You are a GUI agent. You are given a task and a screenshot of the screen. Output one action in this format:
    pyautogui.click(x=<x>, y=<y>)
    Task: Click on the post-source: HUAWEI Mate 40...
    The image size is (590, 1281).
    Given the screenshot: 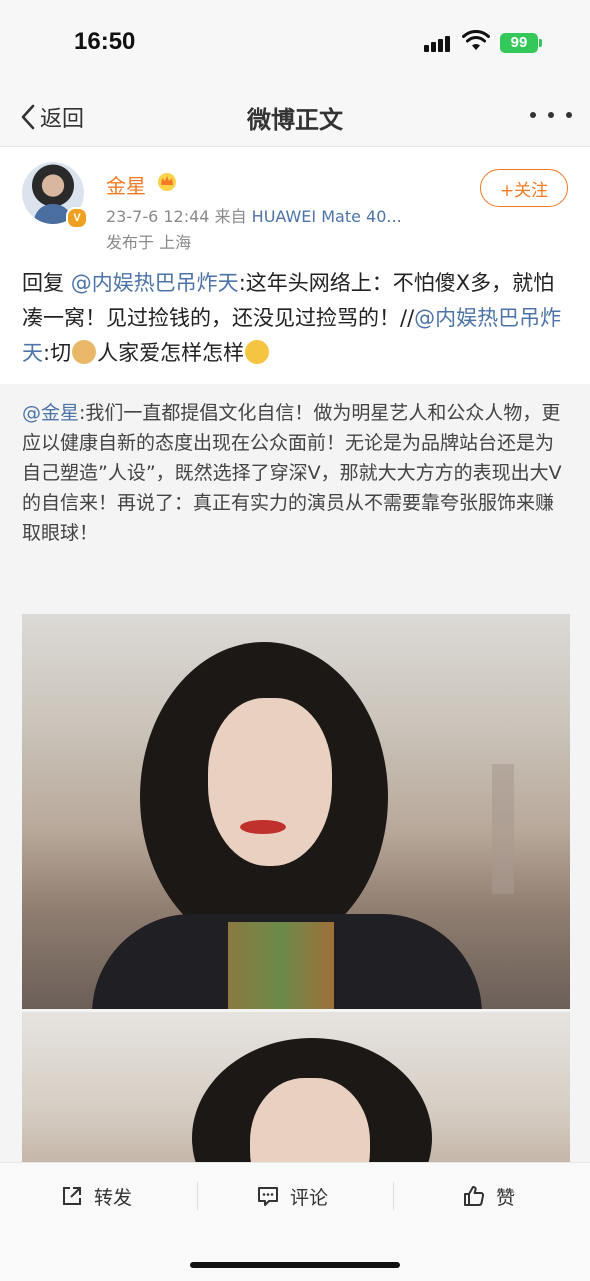 What is the action you would take?
    pyautogui.click(x=327, y=216)
    